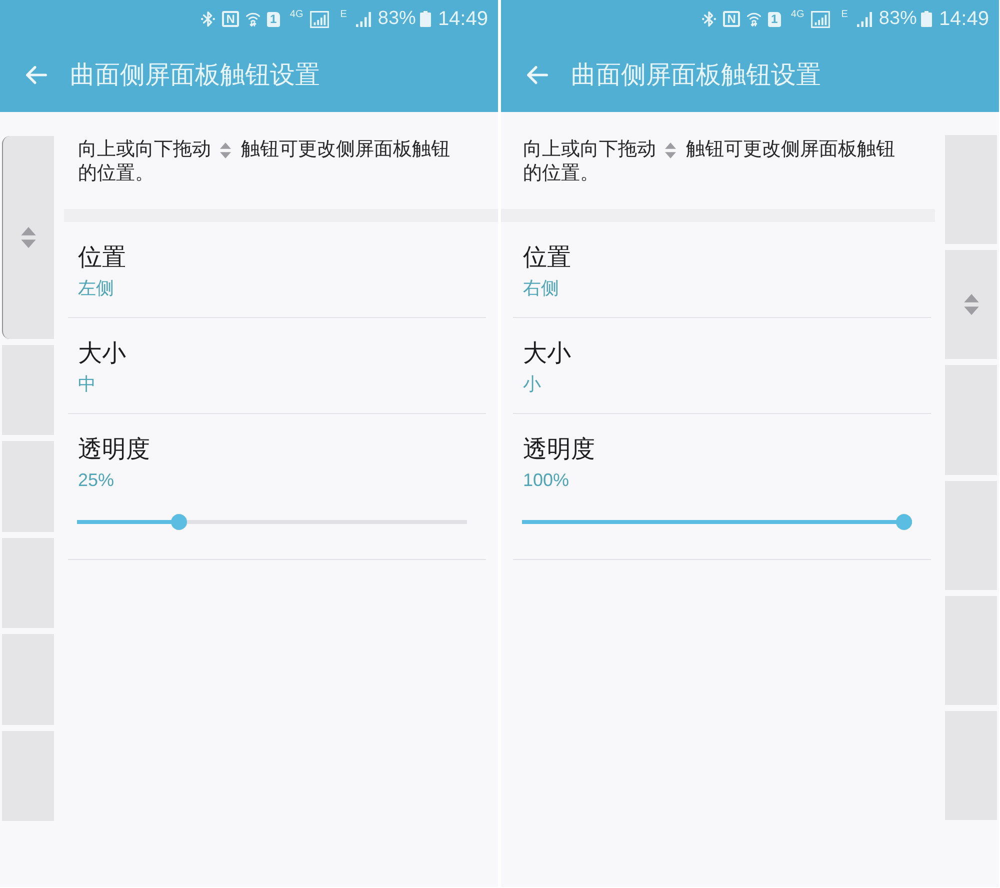  I want to click on setting-value: 右侧, so click(541, 288).